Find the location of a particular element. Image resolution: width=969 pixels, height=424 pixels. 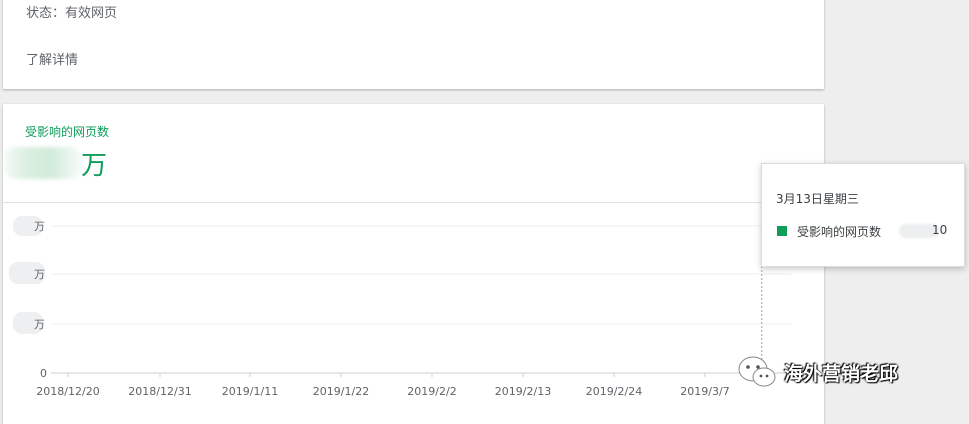

x-tick-label: 2019/2/2 is located at coordinates (431, 391).